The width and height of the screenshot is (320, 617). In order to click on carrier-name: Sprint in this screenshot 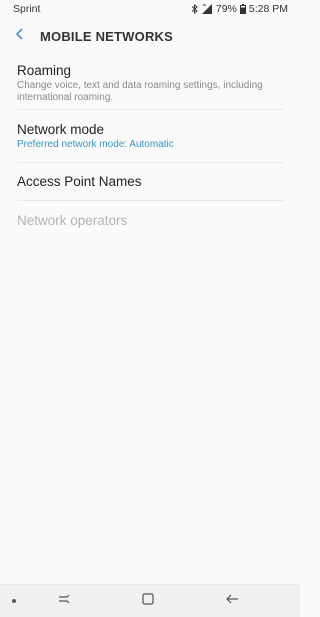, I will do `click(27, 9)`.